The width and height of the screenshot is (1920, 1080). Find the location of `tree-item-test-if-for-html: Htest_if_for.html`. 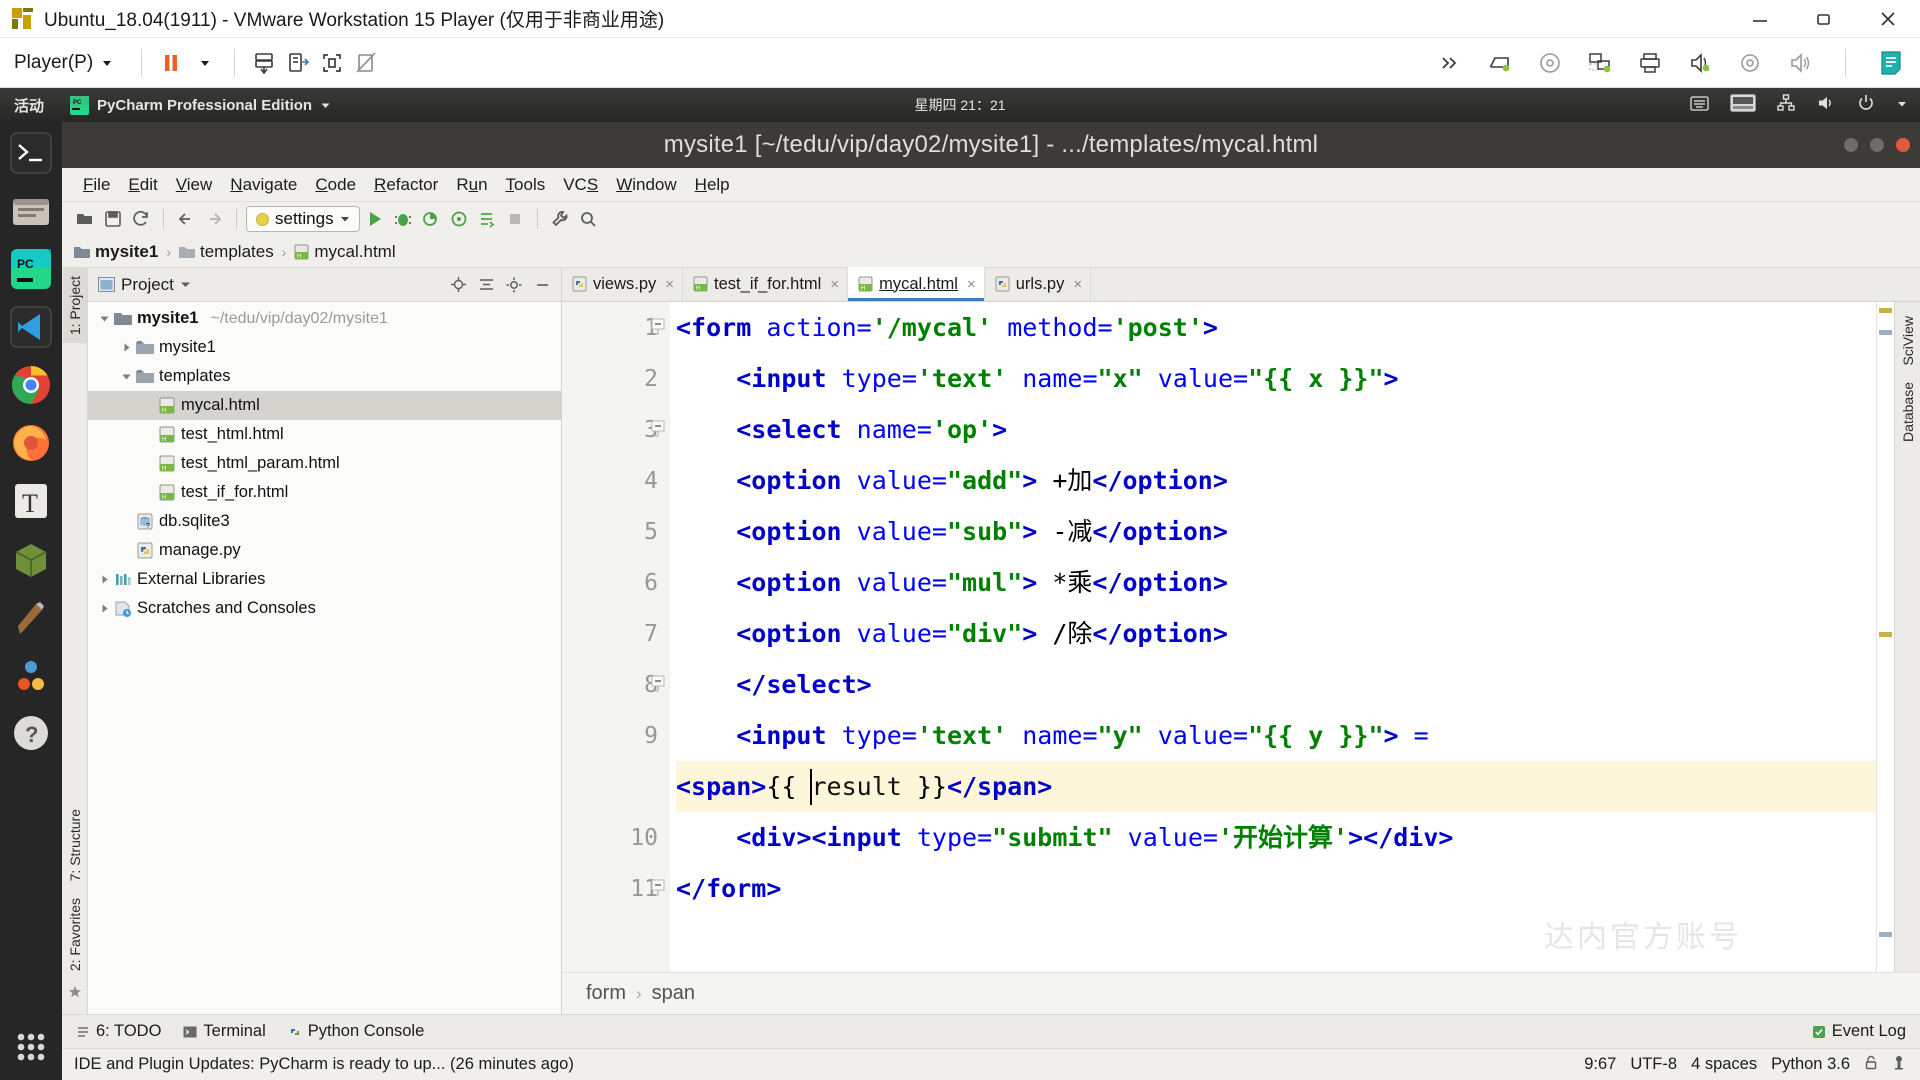

tree-item-test-if-for-html: Htest_if_for.html is located at coordinates (324, 492).